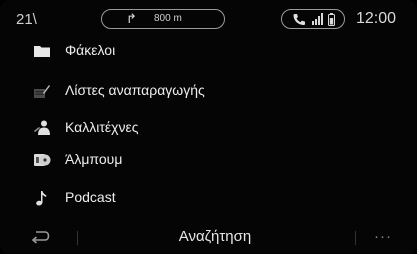 The height and width of the screenshot is (254, 417). What do you see at coordinates (90, 50) in the screenshot?
I see `list-item-label: Φάκελοι` at bounding box center [90, 50].